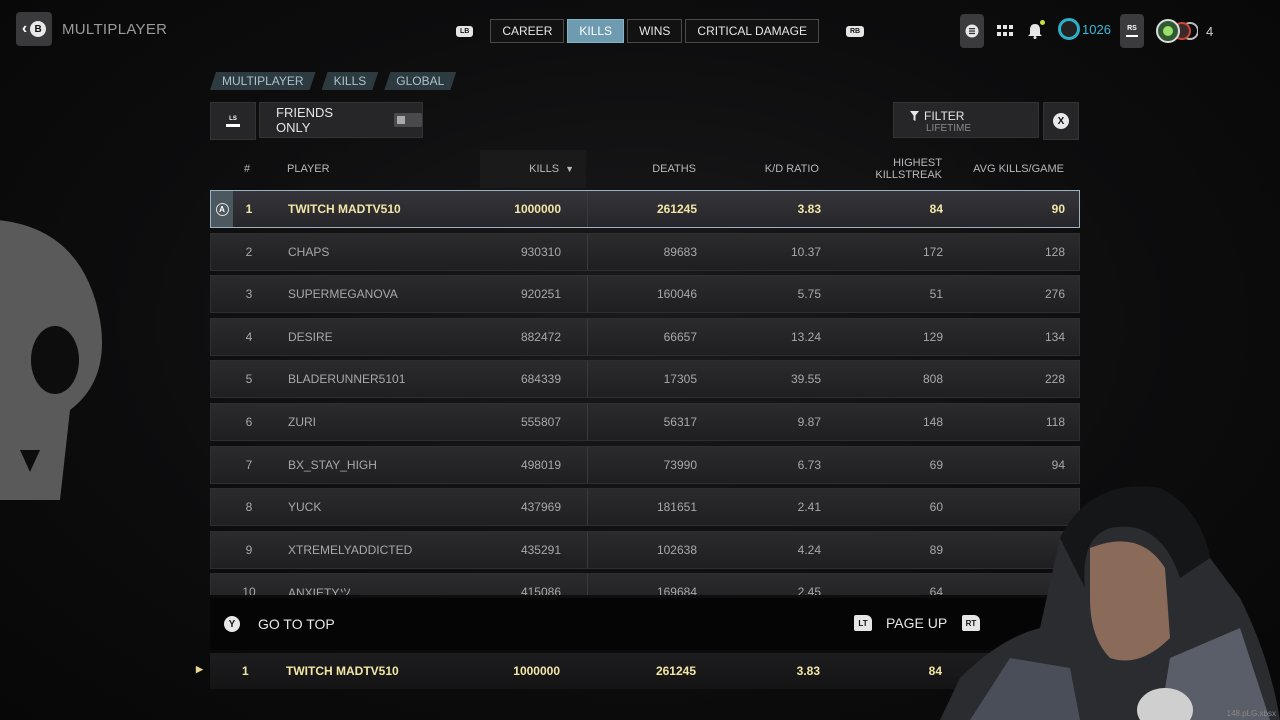 The height and width of the screenshot is (720, 1280). Describe the element at coordinates (249, 379) in the screenshot. I see `row-rank: 5` at that location.